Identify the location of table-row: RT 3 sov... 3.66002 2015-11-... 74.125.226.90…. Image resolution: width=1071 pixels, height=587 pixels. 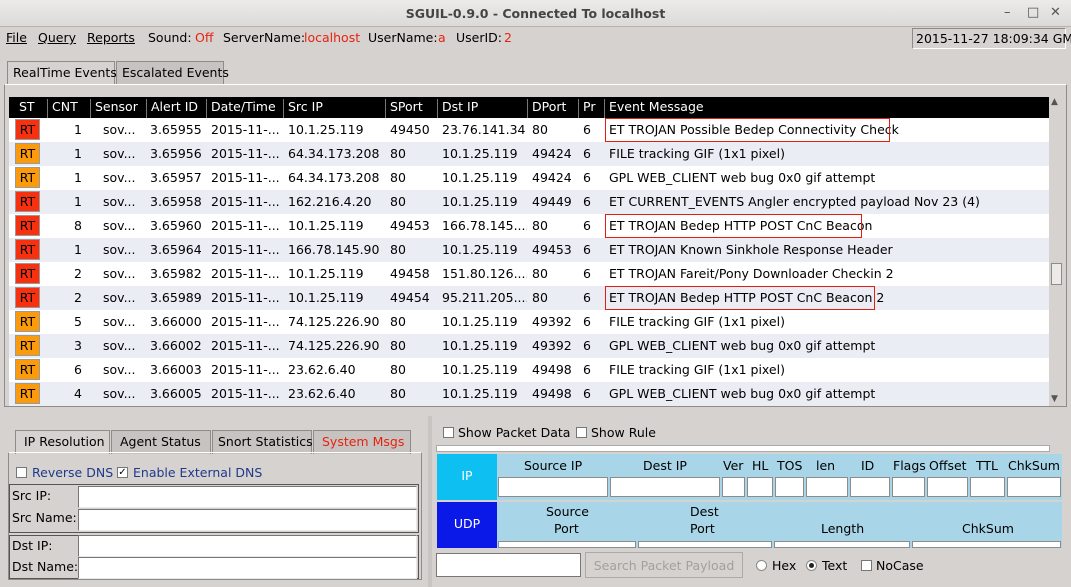
(529, 346).